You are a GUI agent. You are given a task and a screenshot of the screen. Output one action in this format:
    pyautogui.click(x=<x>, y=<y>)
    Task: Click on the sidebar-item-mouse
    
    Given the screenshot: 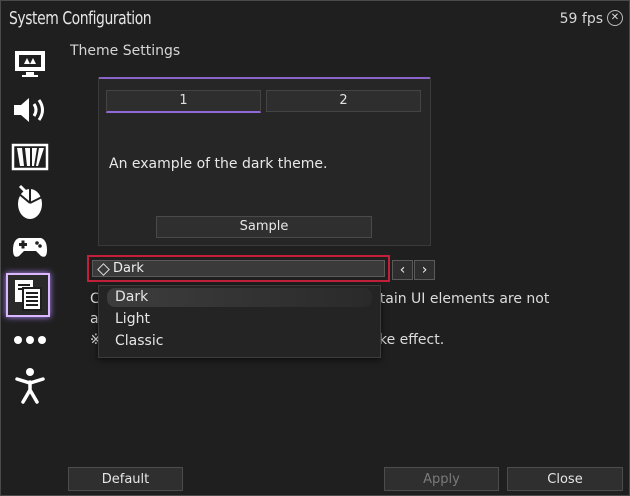 What is the action you would take?
    pyautogui.click(x=30, y=202)
    